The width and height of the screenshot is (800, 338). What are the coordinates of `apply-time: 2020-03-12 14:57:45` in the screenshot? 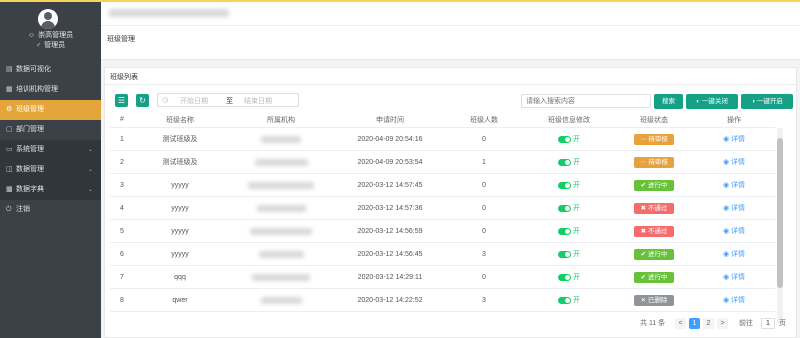 It's located at (390, 185).